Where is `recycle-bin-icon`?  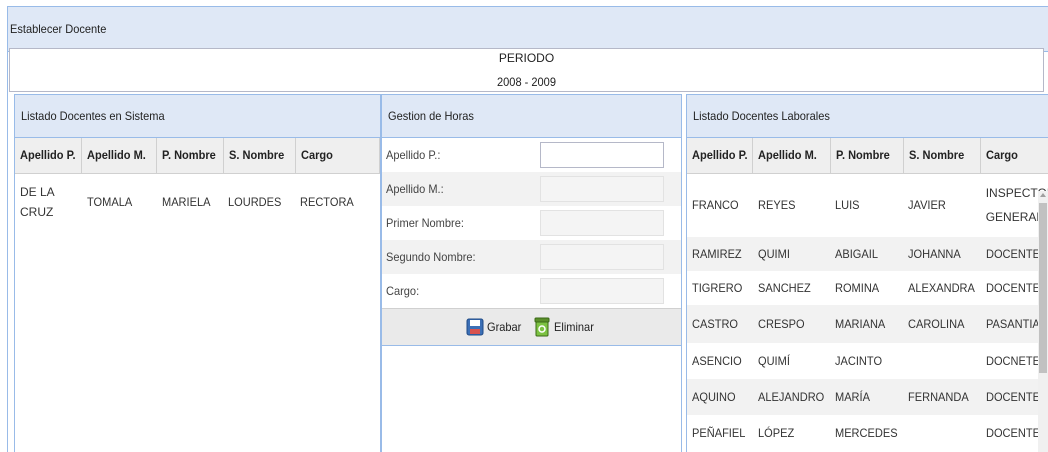
recycle-bin-icon is located at coordinates (541, 327).